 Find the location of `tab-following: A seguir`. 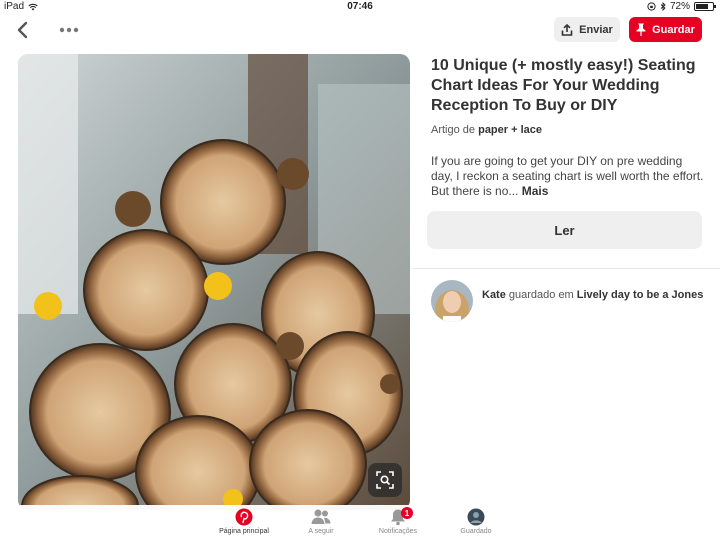

tab-following: A seguir is located at coordinates (321, 521).